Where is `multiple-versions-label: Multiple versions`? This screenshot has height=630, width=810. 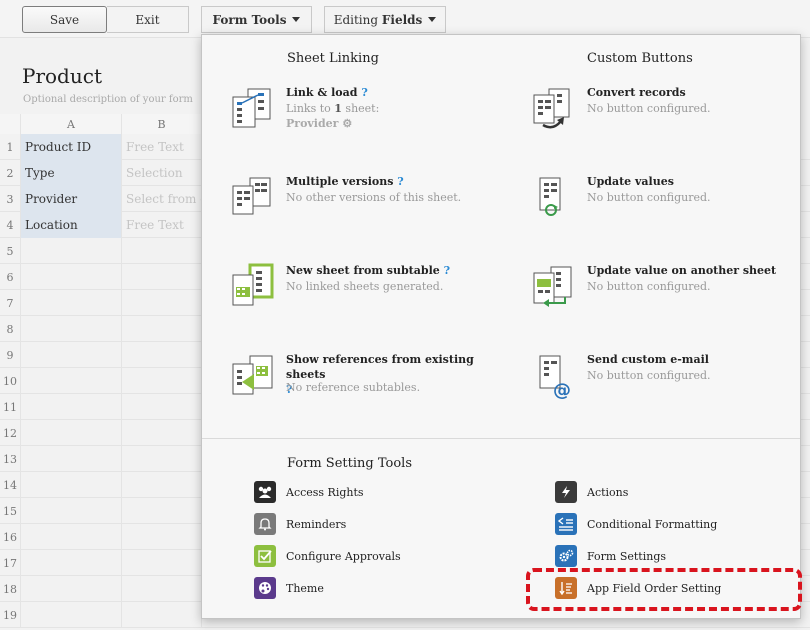
multiple-versions-label: Multiple versions is located at coordinates (340, 181).